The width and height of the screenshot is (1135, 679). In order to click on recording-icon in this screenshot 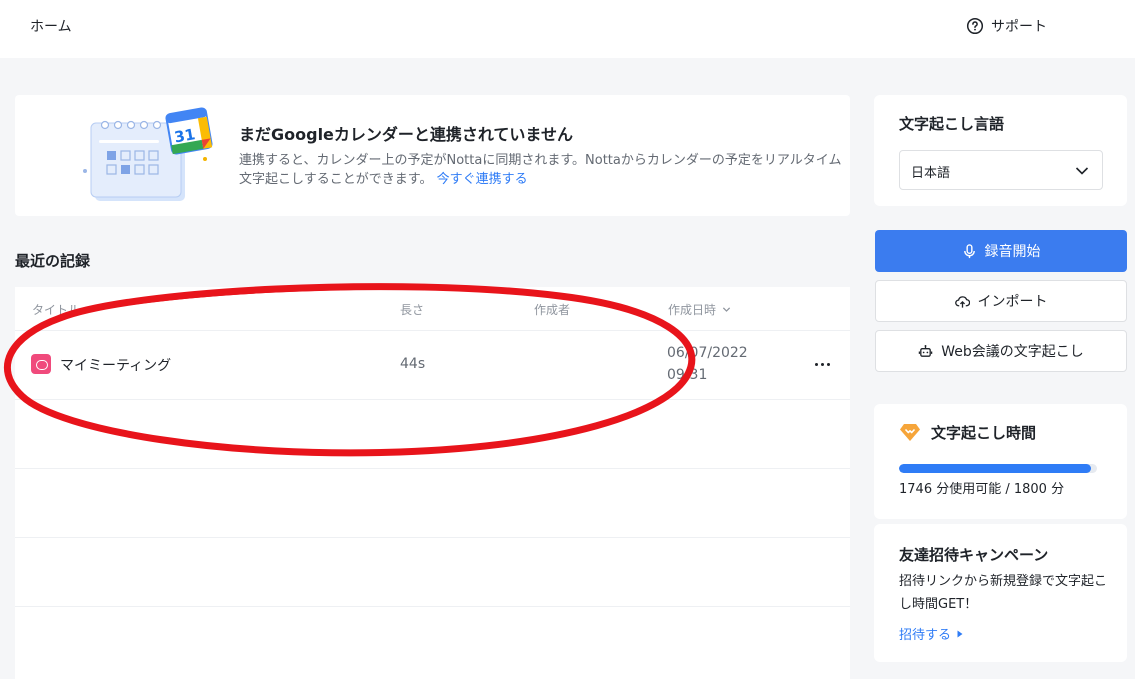, I will do `click(41, 364)`.